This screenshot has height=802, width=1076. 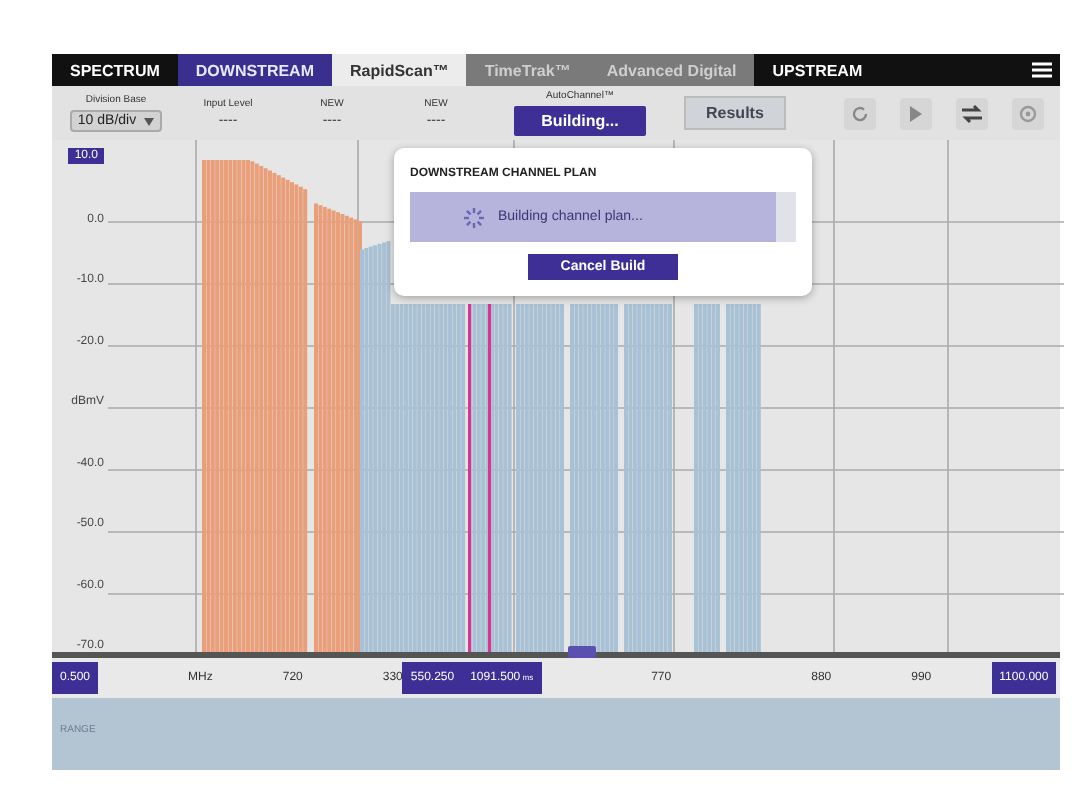 What do you see at coordinates (972, 113) in the screenshot?
I see `swap-icon` at bounding box center [972, 113].